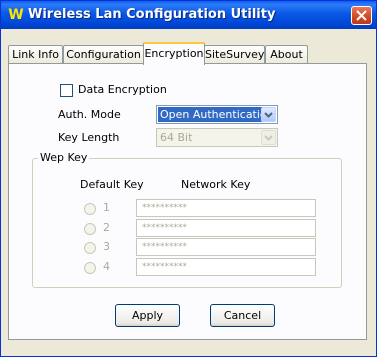 The image size is (377, 357). I want to click on network-key-header: Network Key, so click(216, 184).